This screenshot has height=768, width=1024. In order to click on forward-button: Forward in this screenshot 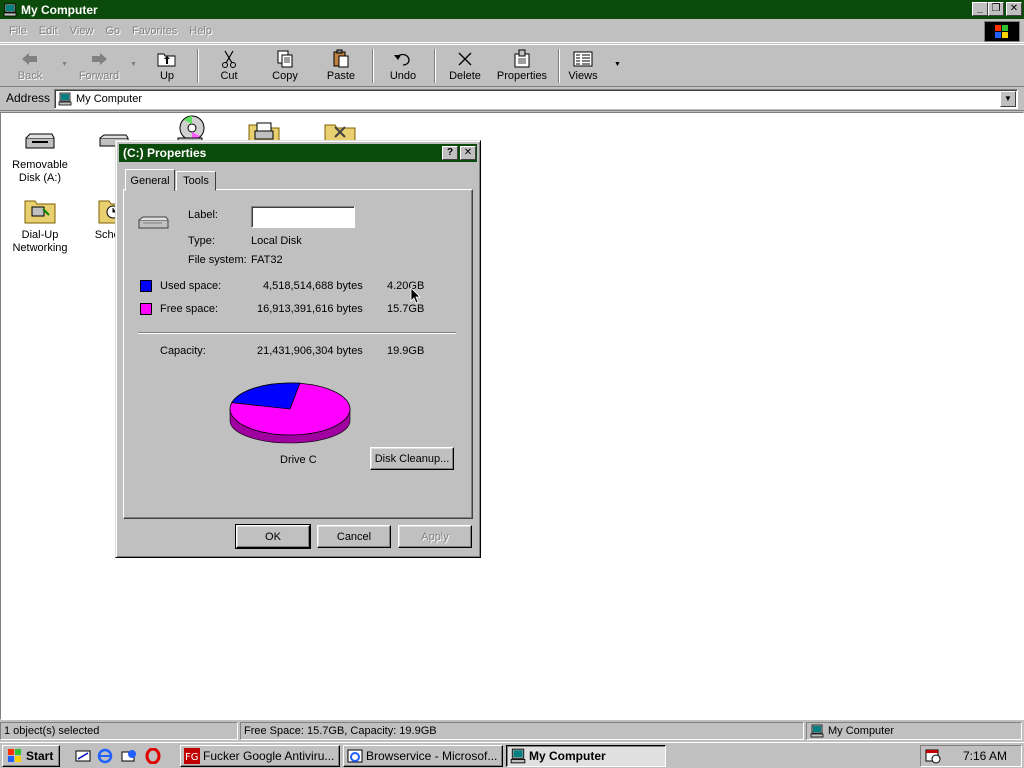, I will do `click(99, 67)`.